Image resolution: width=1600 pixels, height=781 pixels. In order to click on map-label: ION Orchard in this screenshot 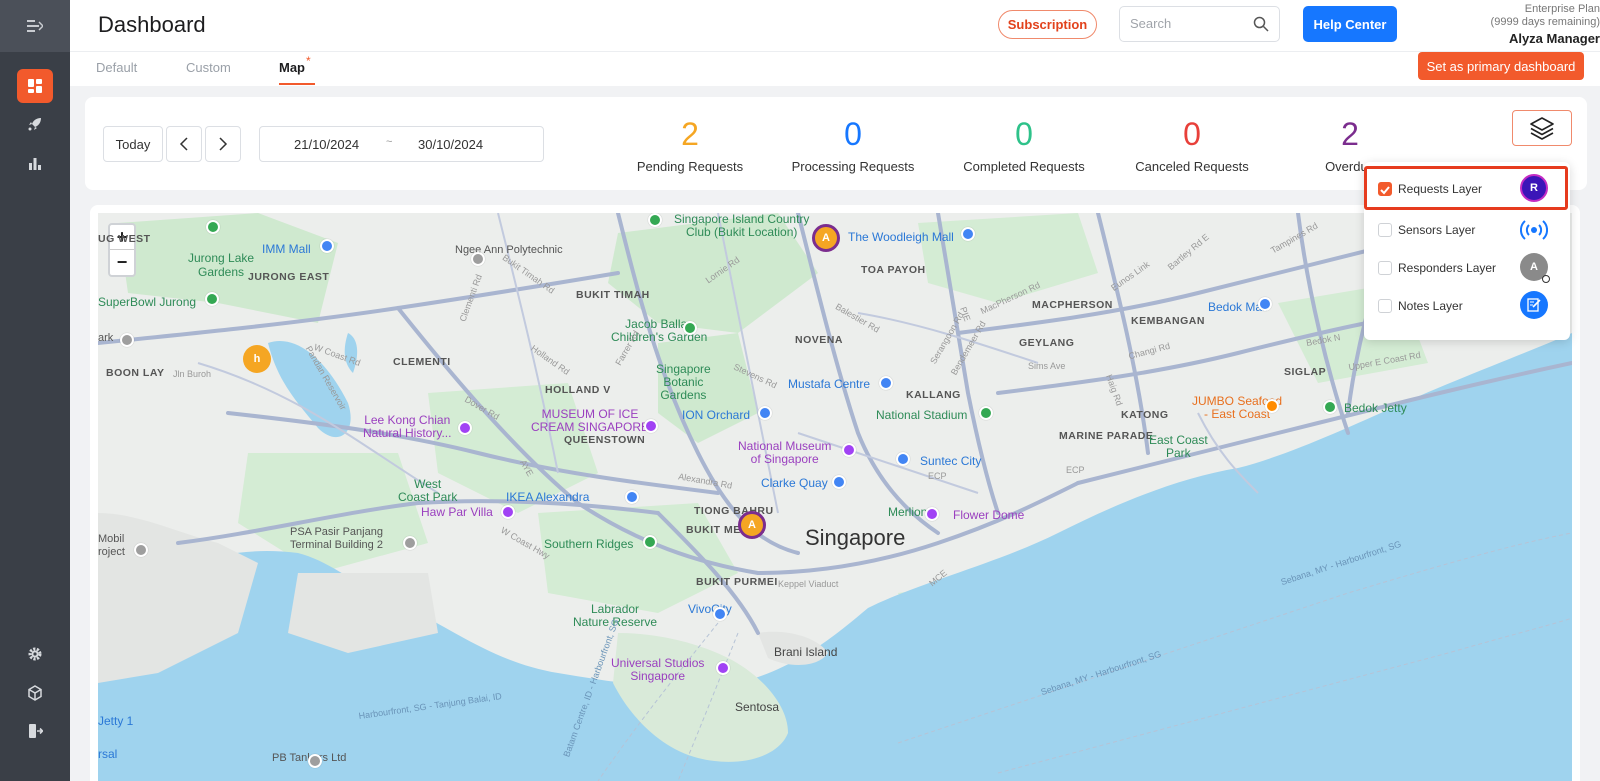, I will do `click(716, 415)`.